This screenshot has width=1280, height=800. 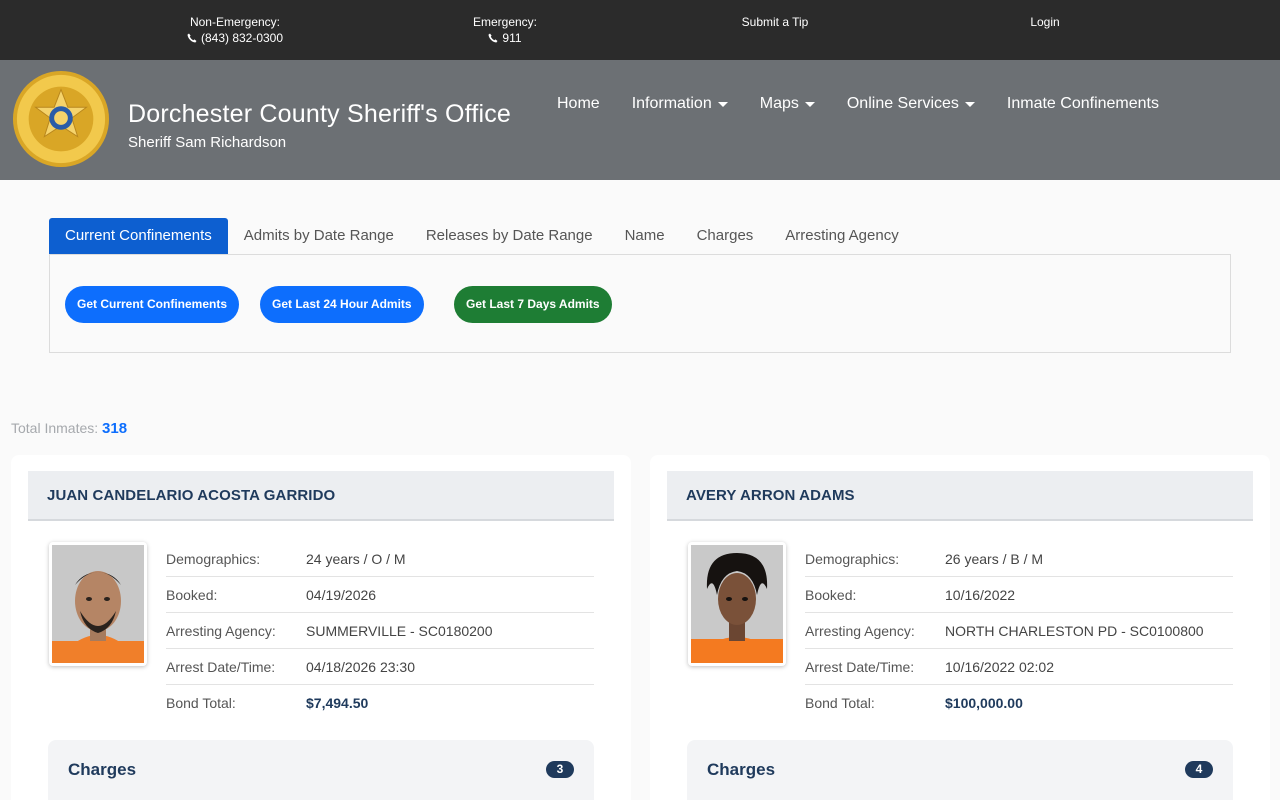 What do you see at coordinates (980, 594) in the screenshot?
I see `booked-value: 10/16/2022` at bounding box center [980, 594].